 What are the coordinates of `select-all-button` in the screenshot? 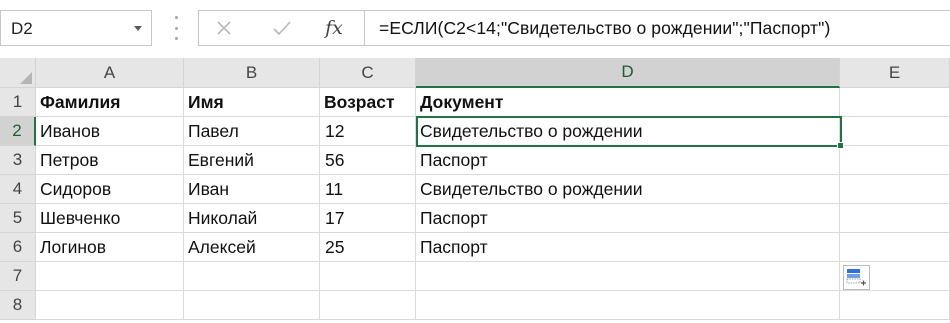 It's located at (18, 73).